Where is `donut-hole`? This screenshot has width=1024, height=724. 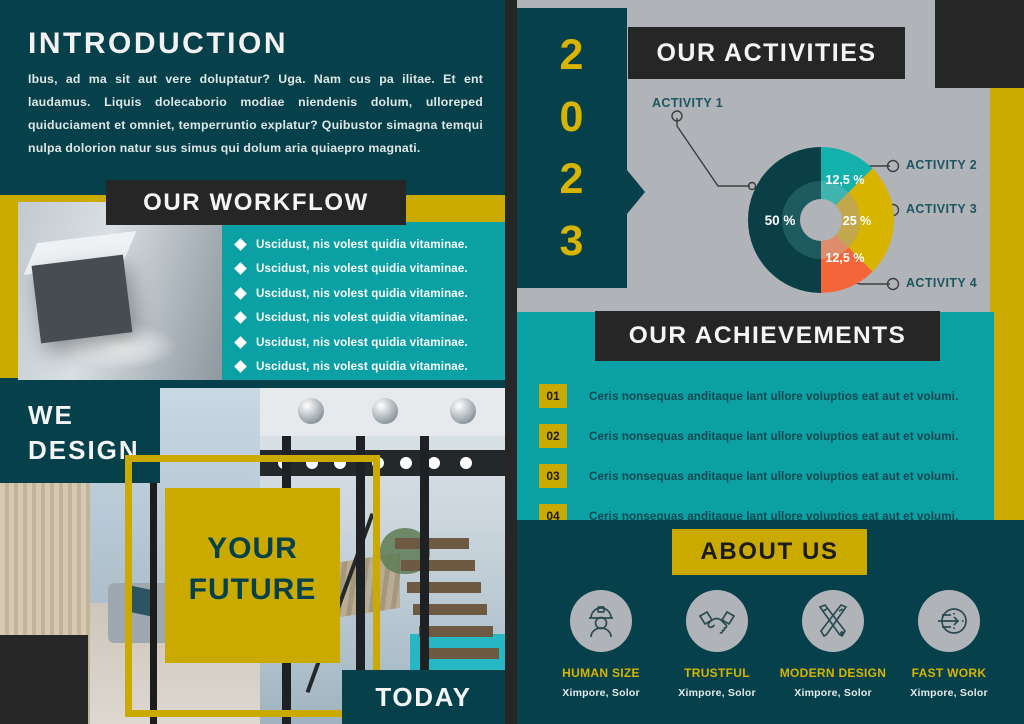 donut-hole is located at coordinates (821, 220).